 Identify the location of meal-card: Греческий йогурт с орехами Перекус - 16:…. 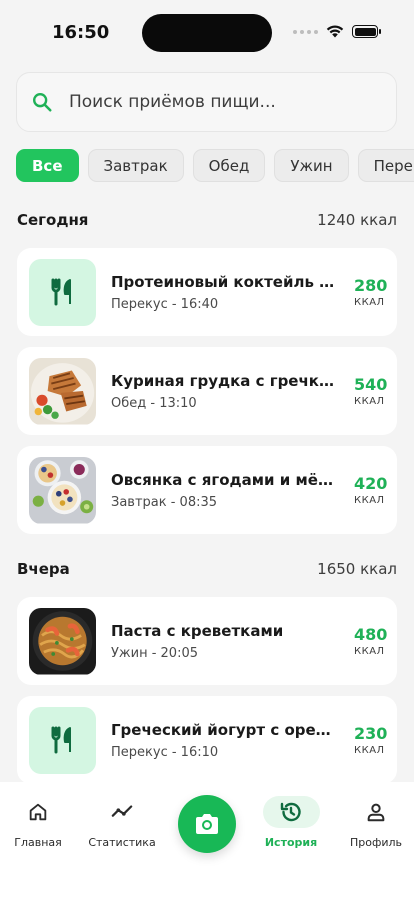
(207, 740).